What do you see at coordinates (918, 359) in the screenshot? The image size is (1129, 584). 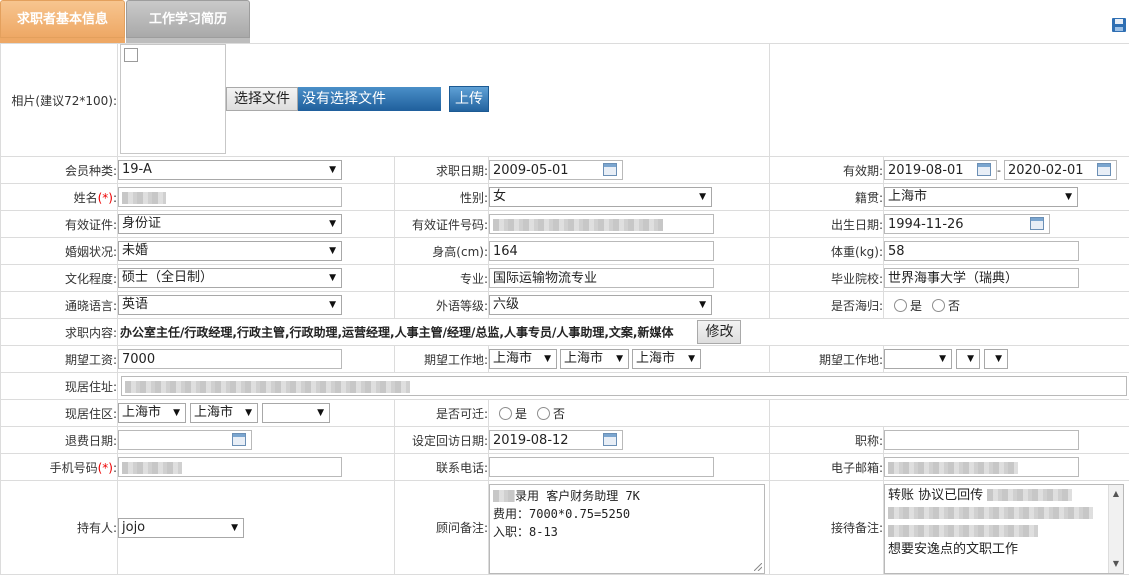 I see `expected-location2-province: ▼` at bounding box center [918, 359].